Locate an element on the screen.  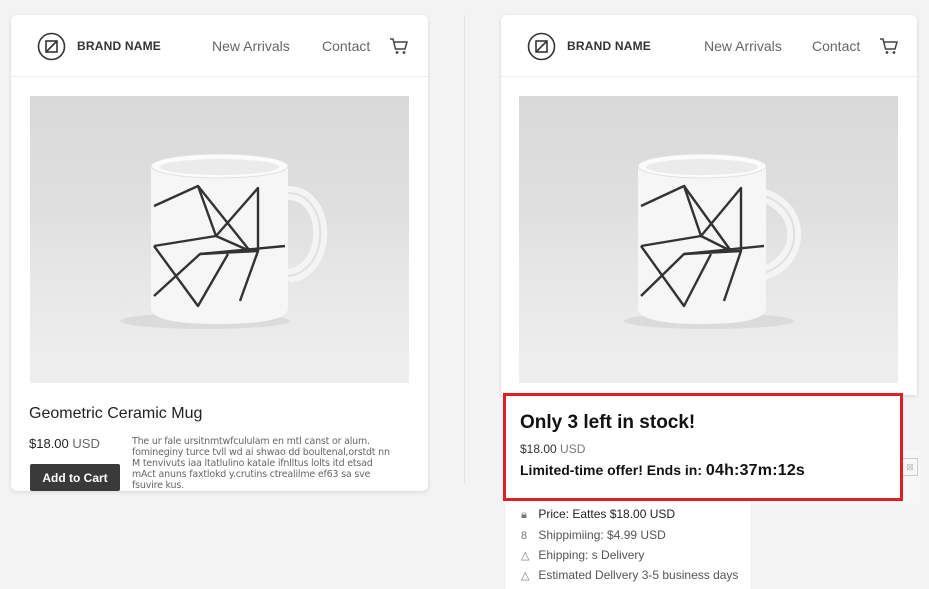
countdown-timer: 04h:37m:12s is located at coordinates (755, 470).